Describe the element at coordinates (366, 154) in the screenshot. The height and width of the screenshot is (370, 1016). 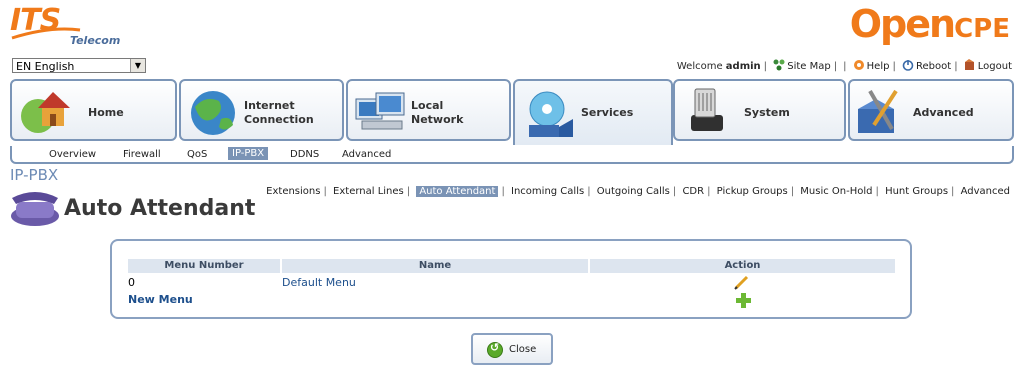
I see `subnav-advanced: Advanced` at that location.